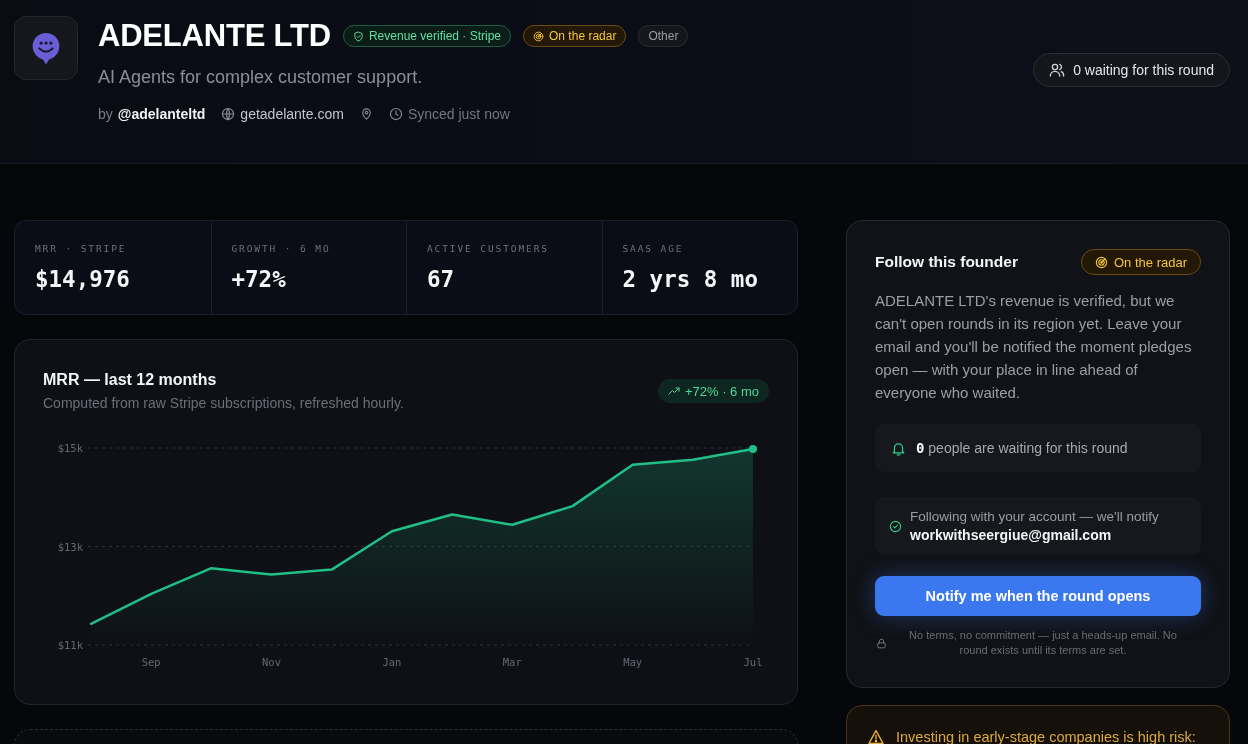 The height and width of the screenshot is (744, 1248). What do you see at coordinates (1034, 347) in the screenshot?
I see `follow-description: ADELANTE LTD's revenue is verified, but we can't open rounds in its region yet. Leave your email and you'll be notified the moment pledges open — with your place in line ahead of everyone who waited.` at bounding box center [1034, 347].